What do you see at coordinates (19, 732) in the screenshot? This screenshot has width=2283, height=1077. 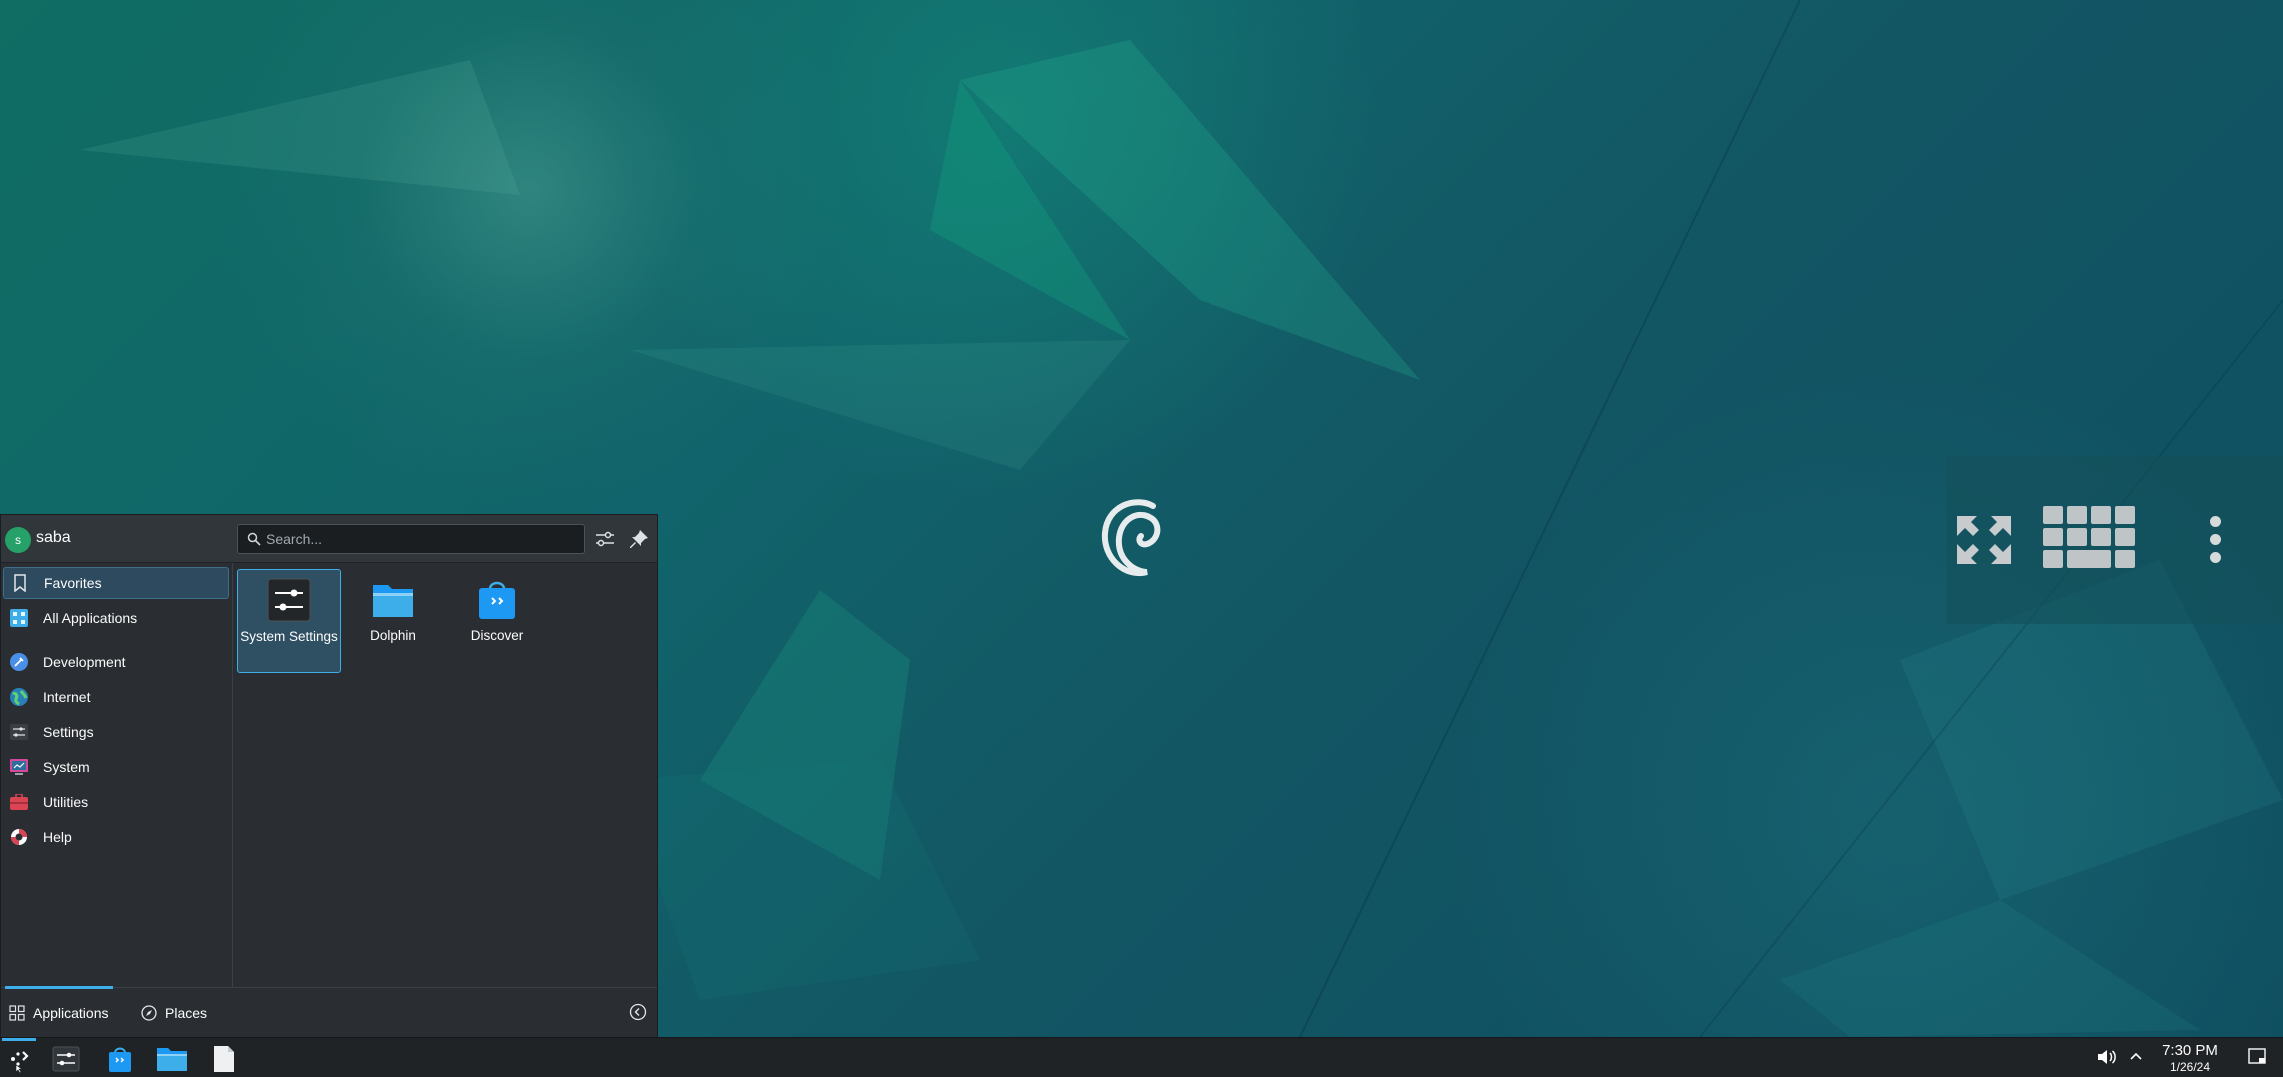 I see `settings-icon` at bounding box center [19, 732].